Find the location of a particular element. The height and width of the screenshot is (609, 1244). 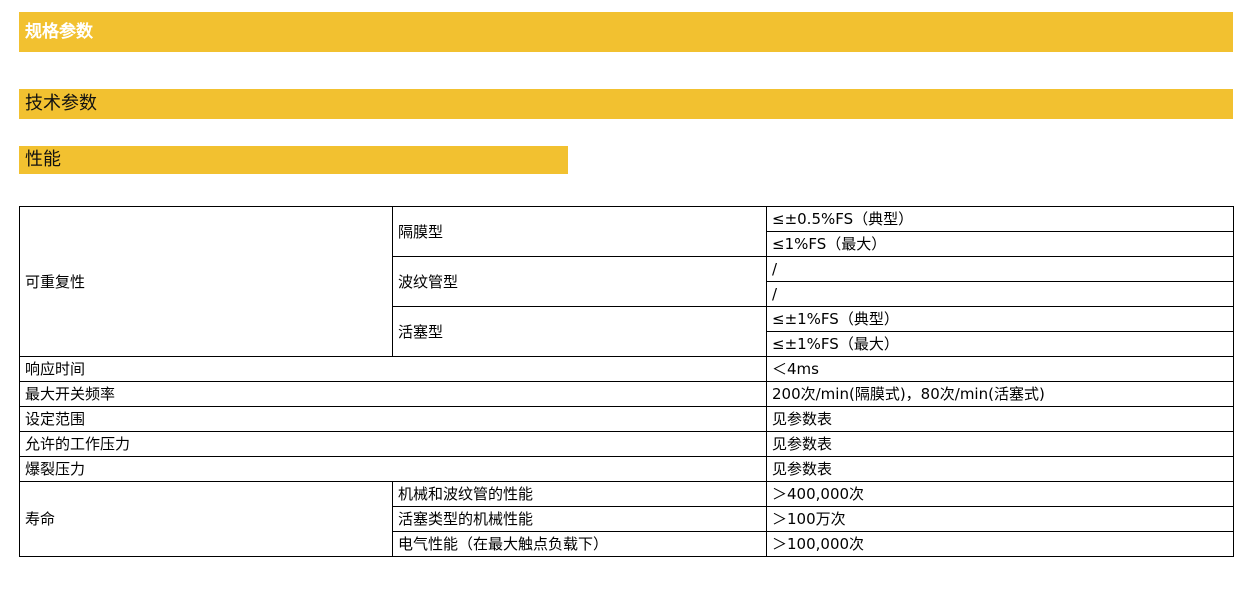

burst-pressure-value: 见参数表 is located at coordinates (1000, 469).